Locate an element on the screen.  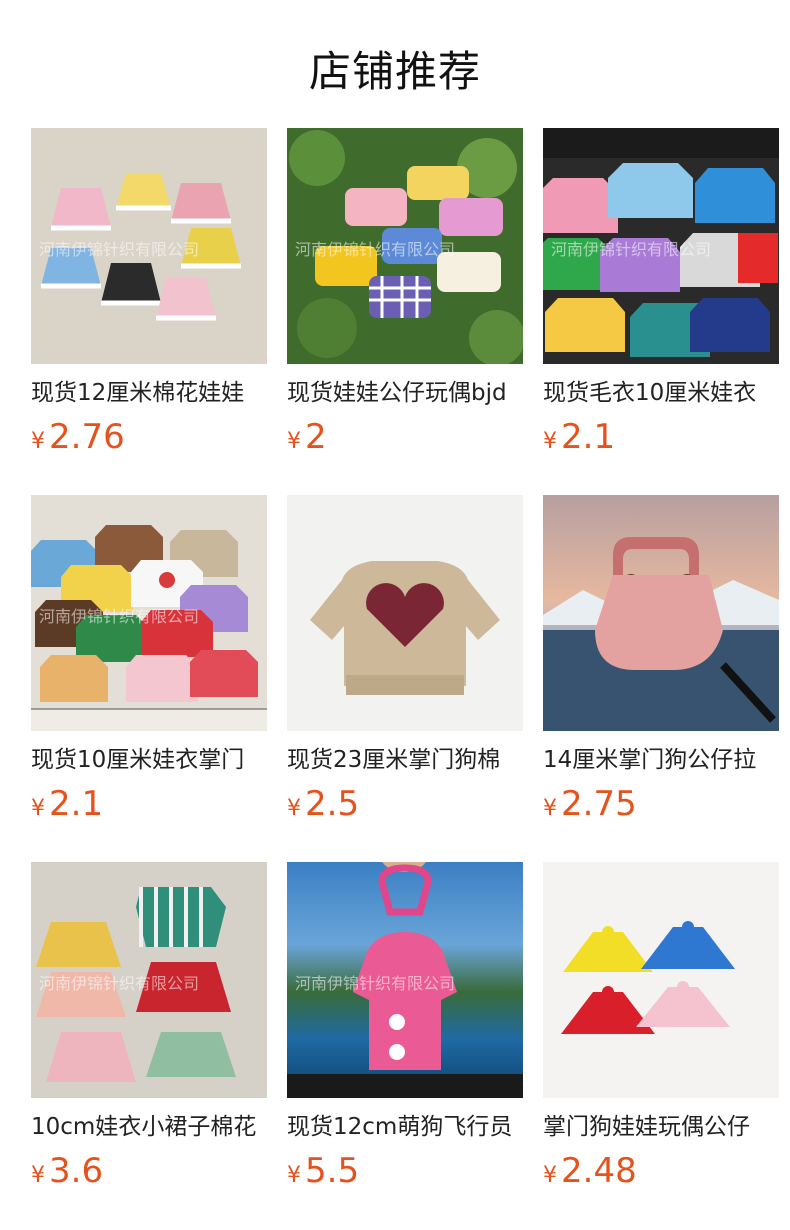
product-card: 河南伊锦针织有限公司 10cm娃衣小裙子棉花 ¥3.6 is located at coordinates (149, 1045).